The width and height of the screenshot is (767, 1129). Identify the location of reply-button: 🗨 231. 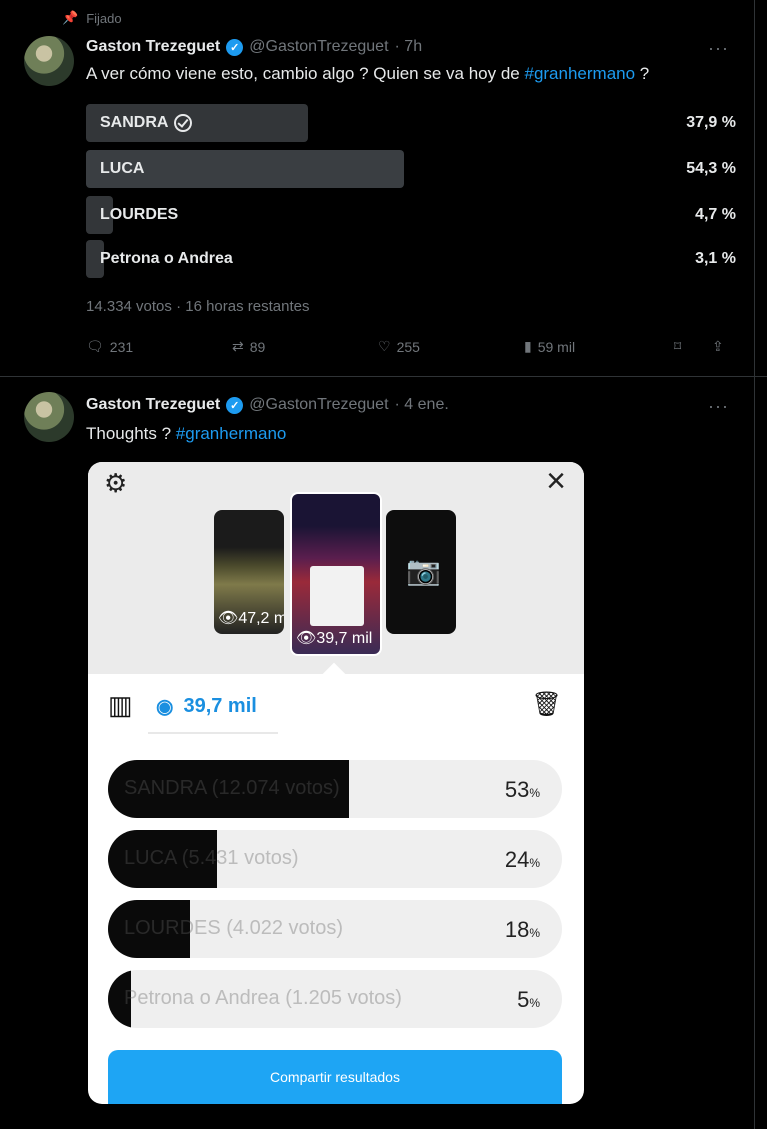
(109, 346).